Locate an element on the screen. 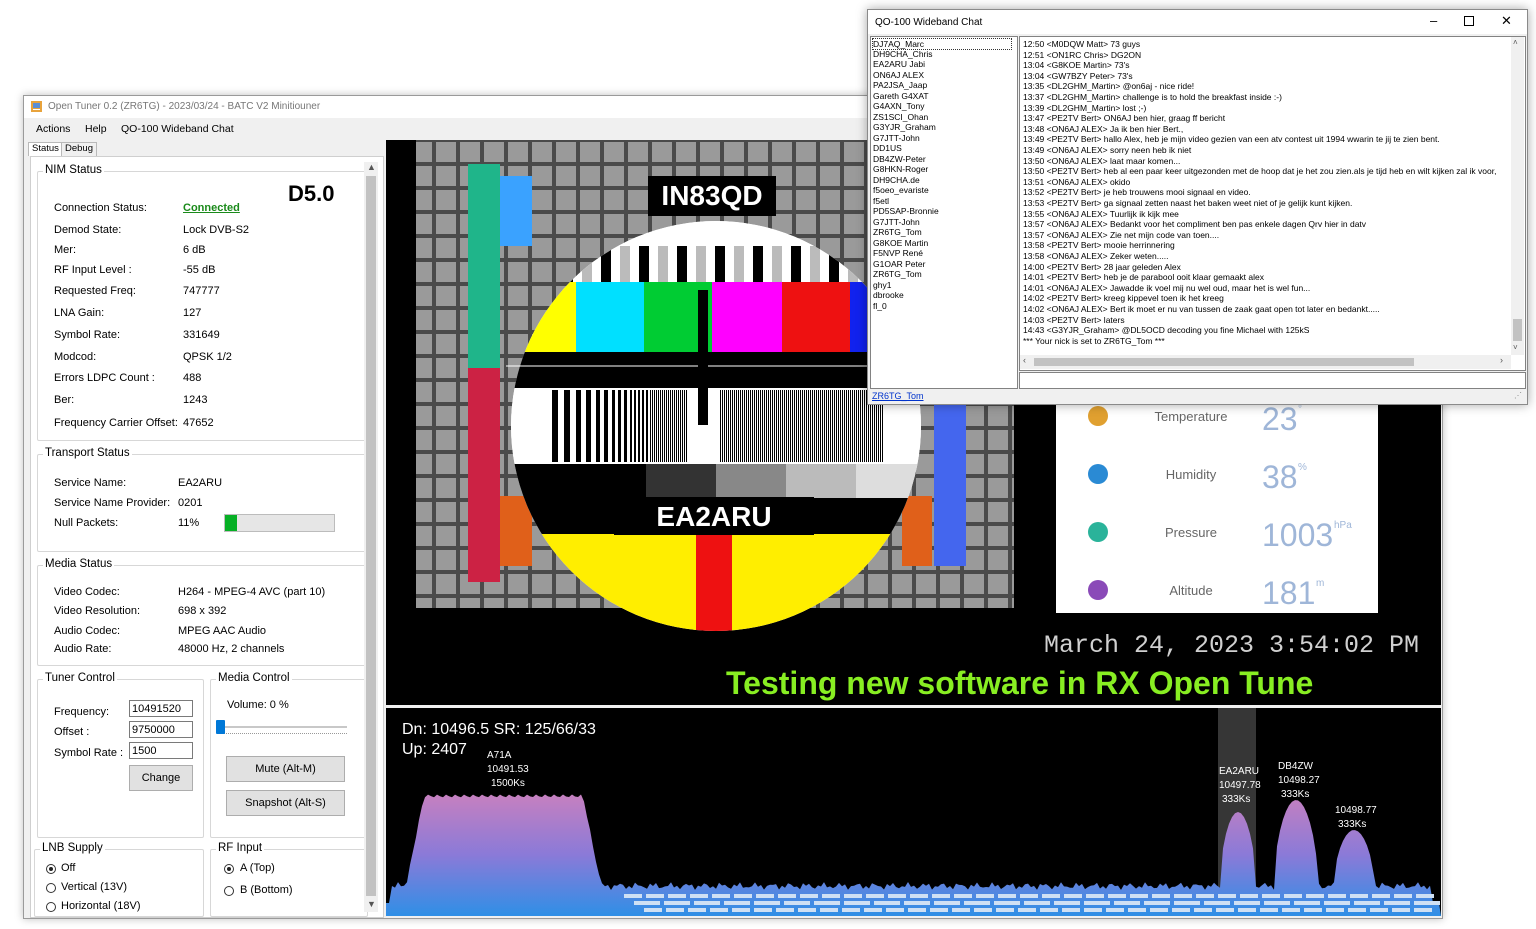 This screenshot has height=929, width=1536. video-datetime: March 24, 2023 3:54:02 PM is located at coordinates (1231, 645).